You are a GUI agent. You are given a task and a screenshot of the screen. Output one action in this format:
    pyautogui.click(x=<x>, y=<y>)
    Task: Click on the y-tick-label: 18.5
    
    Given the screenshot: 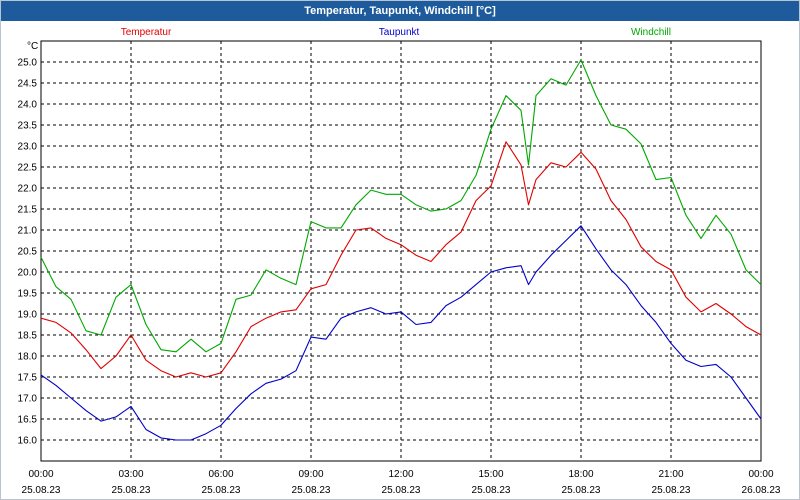 What is the action you would take?
    pyautogui.click(x=28, y=336)
    